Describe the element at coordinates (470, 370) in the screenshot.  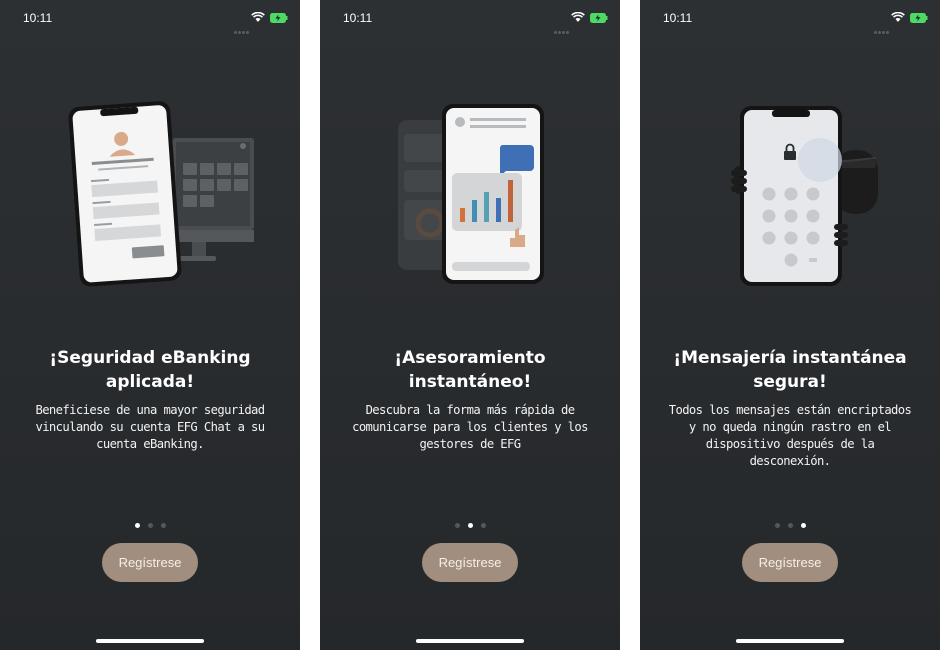
I see `onboarding-title: ¡Asesoramiento instantáneo!` at that location.